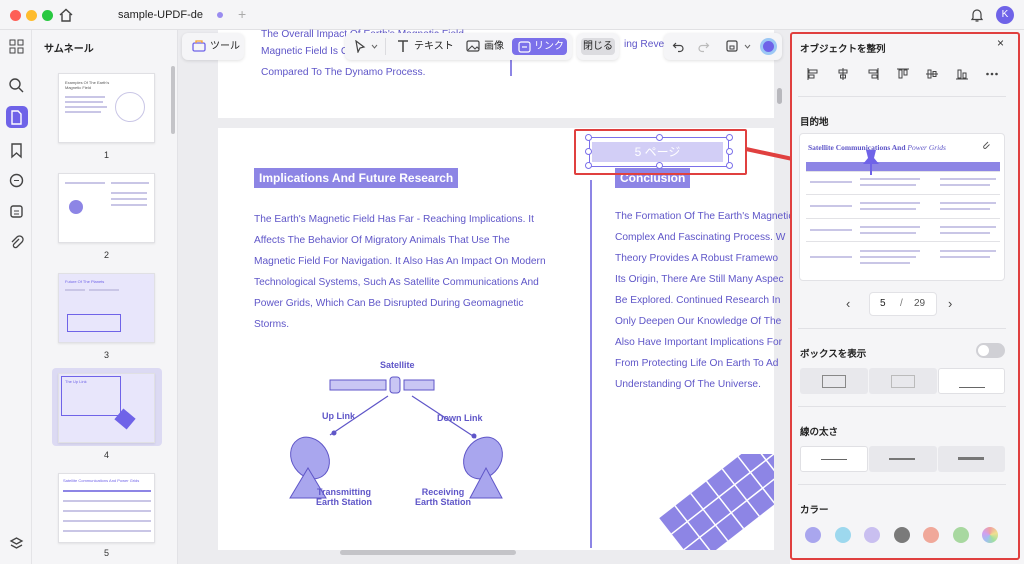 The image size is (1024, 564). I want to click on text-tool-button: テキスト, so click(434, 46).